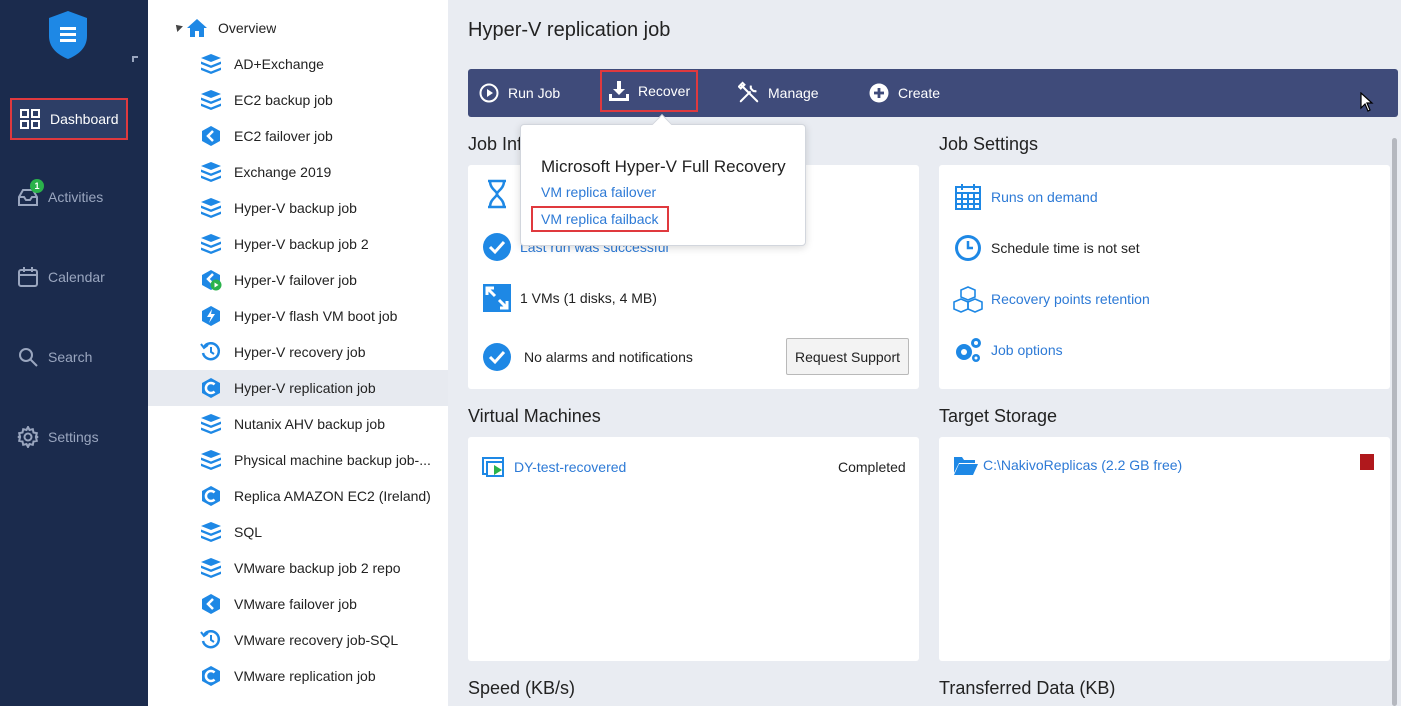 The image size is (1401, 706). Describe the element at coordinates (501, 194) in the screenshot. I see `job-status-row` at that location.